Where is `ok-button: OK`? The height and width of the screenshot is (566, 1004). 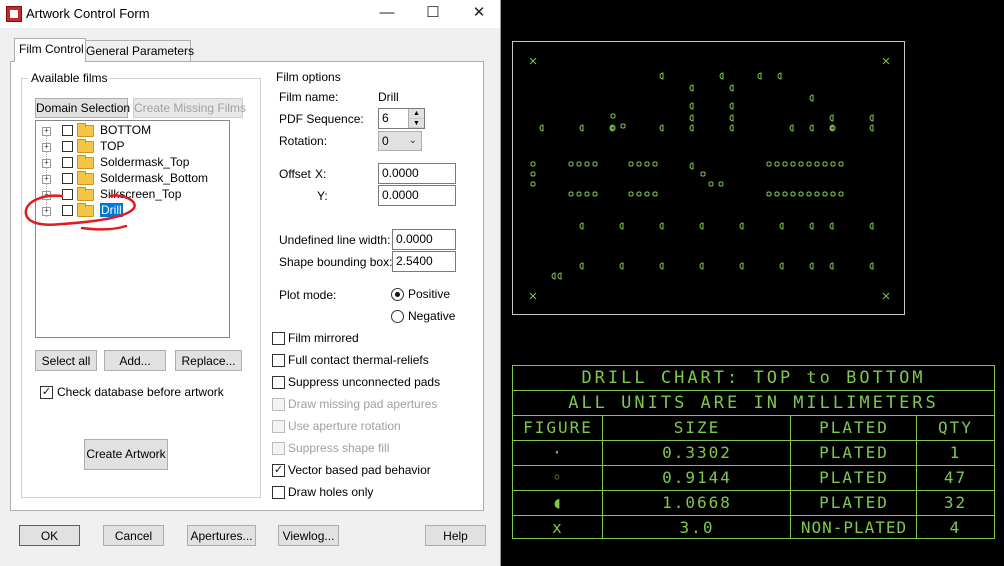 ok-button: OK is located at coordinates (49, 535).